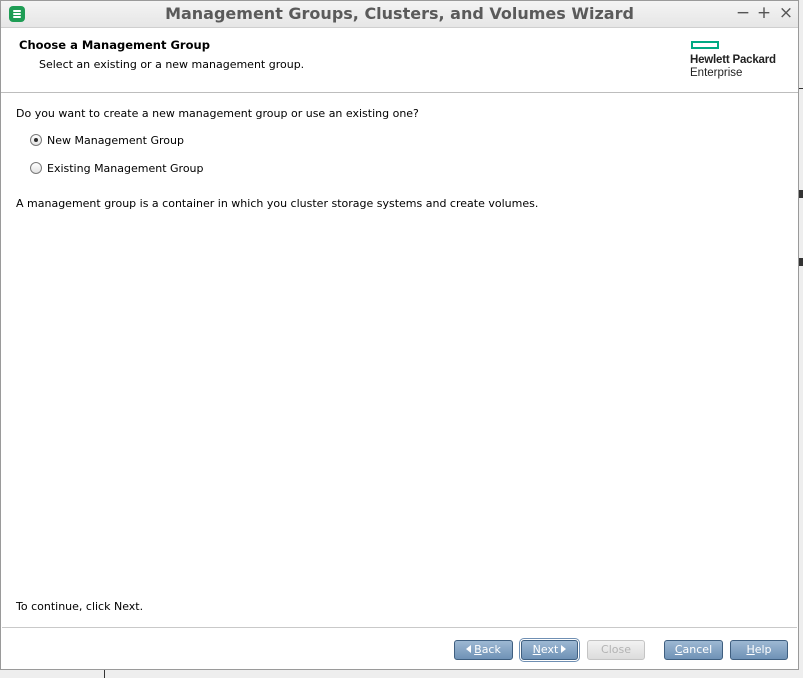 This screenshot has width=803, height=678. Describe the element at coordinates (693, 650) in the screenshot. I see `cancel-button: Cancel` at that location.